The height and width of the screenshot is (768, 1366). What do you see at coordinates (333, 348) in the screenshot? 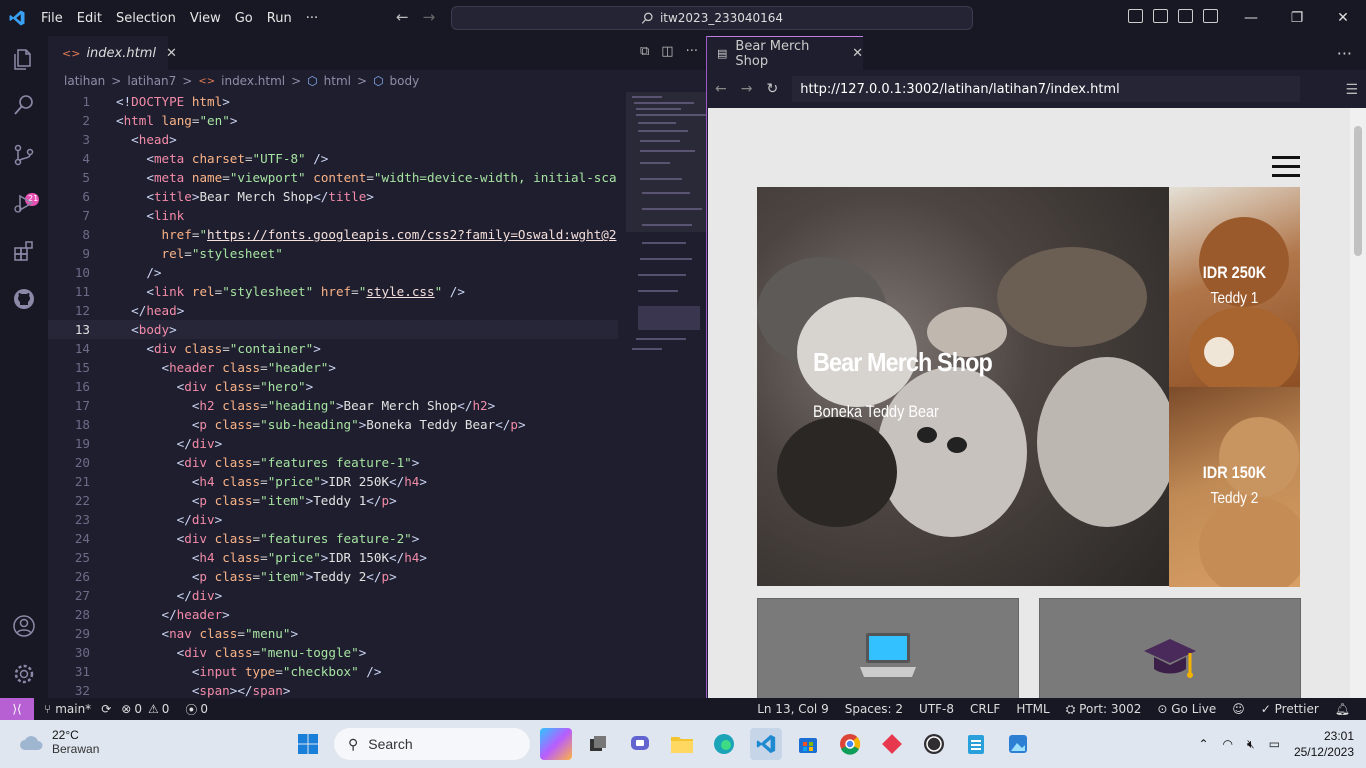
I see `code-line: 14 <div class="container">` at bounding box center [333, 348].